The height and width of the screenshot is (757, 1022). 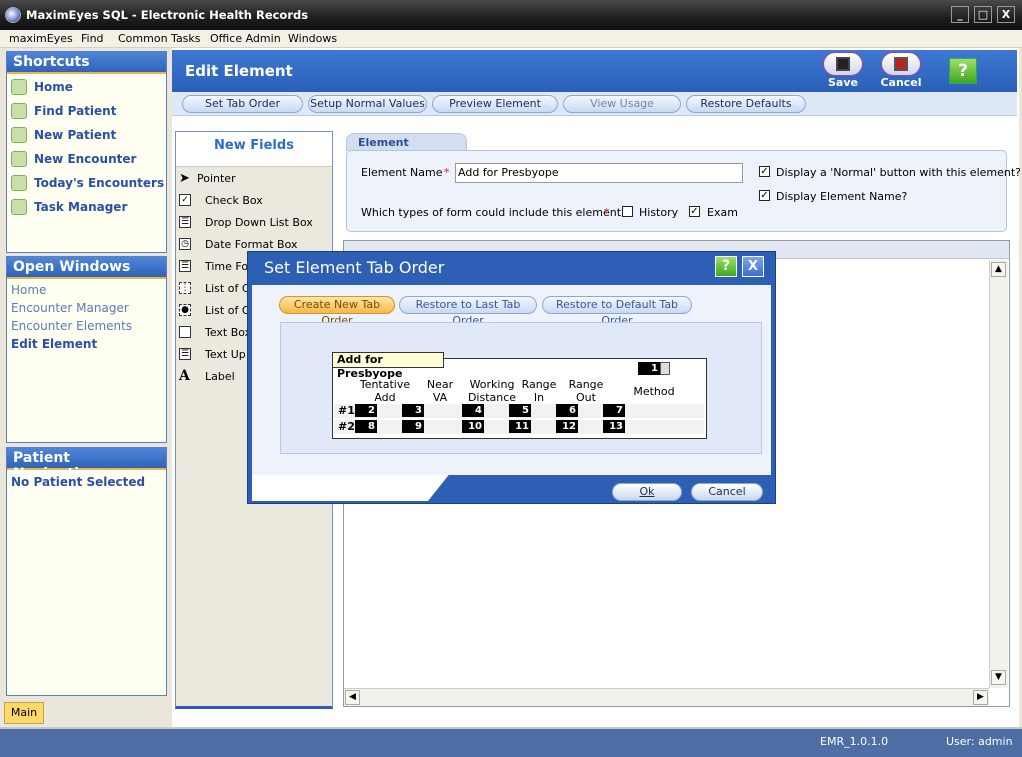 What do you see at coordinates (242, 104) in the screenshot?
I see `set-tab-order-button: Set Tab Order` at bounding box center [242, 104].